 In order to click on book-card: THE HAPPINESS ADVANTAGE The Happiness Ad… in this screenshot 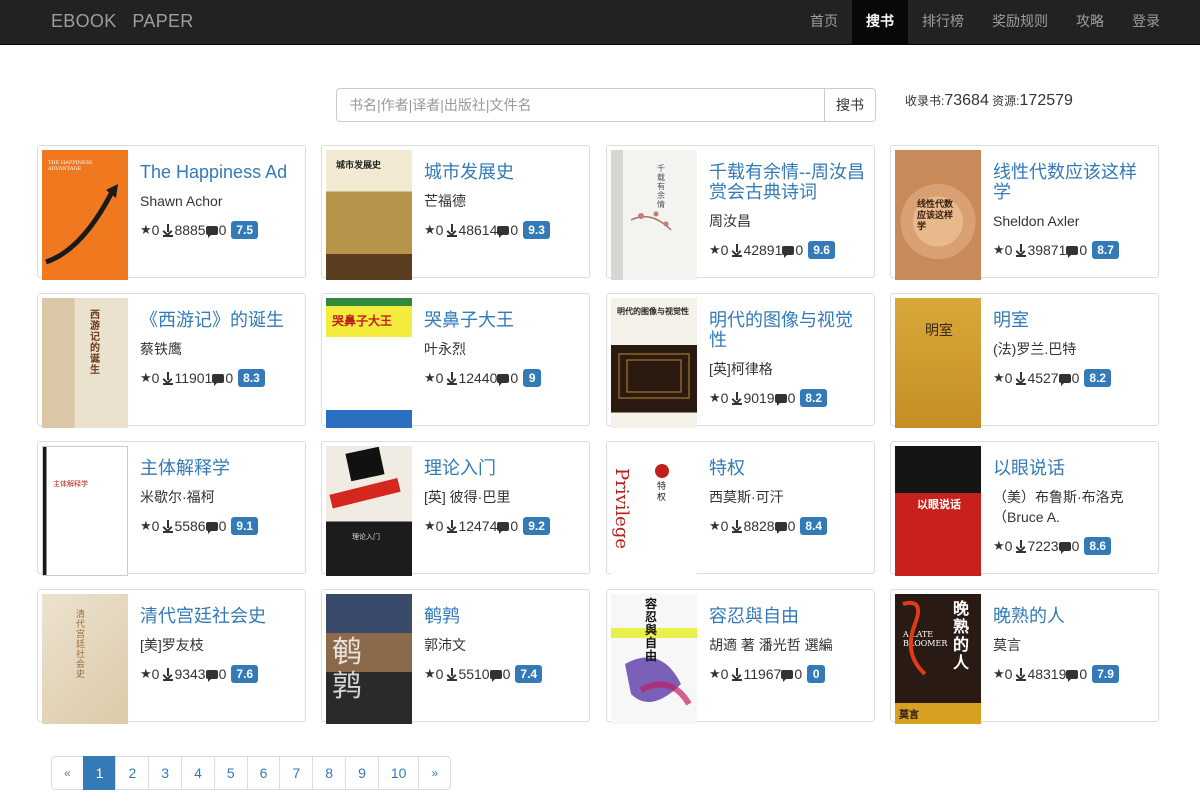, I will do `click(171, 212)`.